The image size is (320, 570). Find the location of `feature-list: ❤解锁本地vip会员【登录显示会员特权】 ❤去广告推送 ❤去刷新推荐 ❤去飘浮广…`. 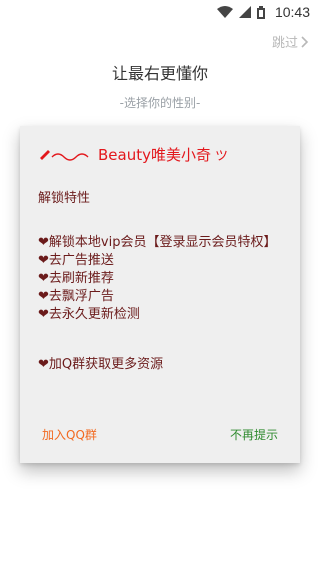

feature-list: ❤解锁本地vip会员【登录显示会员特权】 ❤去广告推送 ❤去刷新推荐 ❤去飘浮广… is located at coordinates (160, 279).